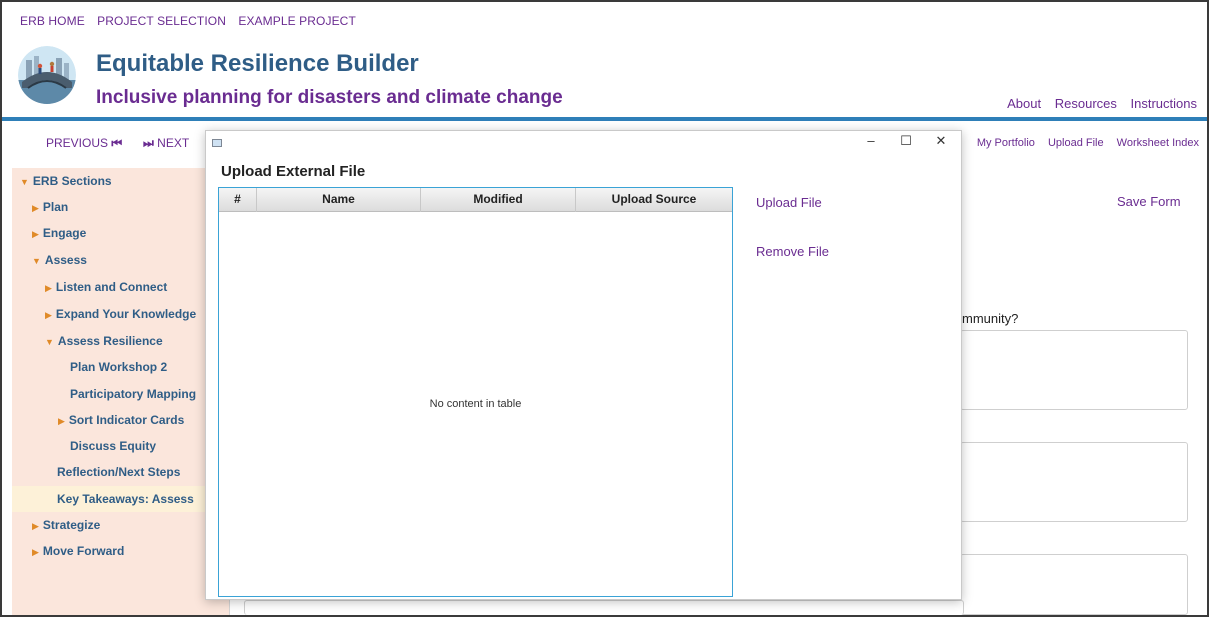  I want to click on tree-reflection-next-steps: Reflection/Next Steps, so click(118, 472).